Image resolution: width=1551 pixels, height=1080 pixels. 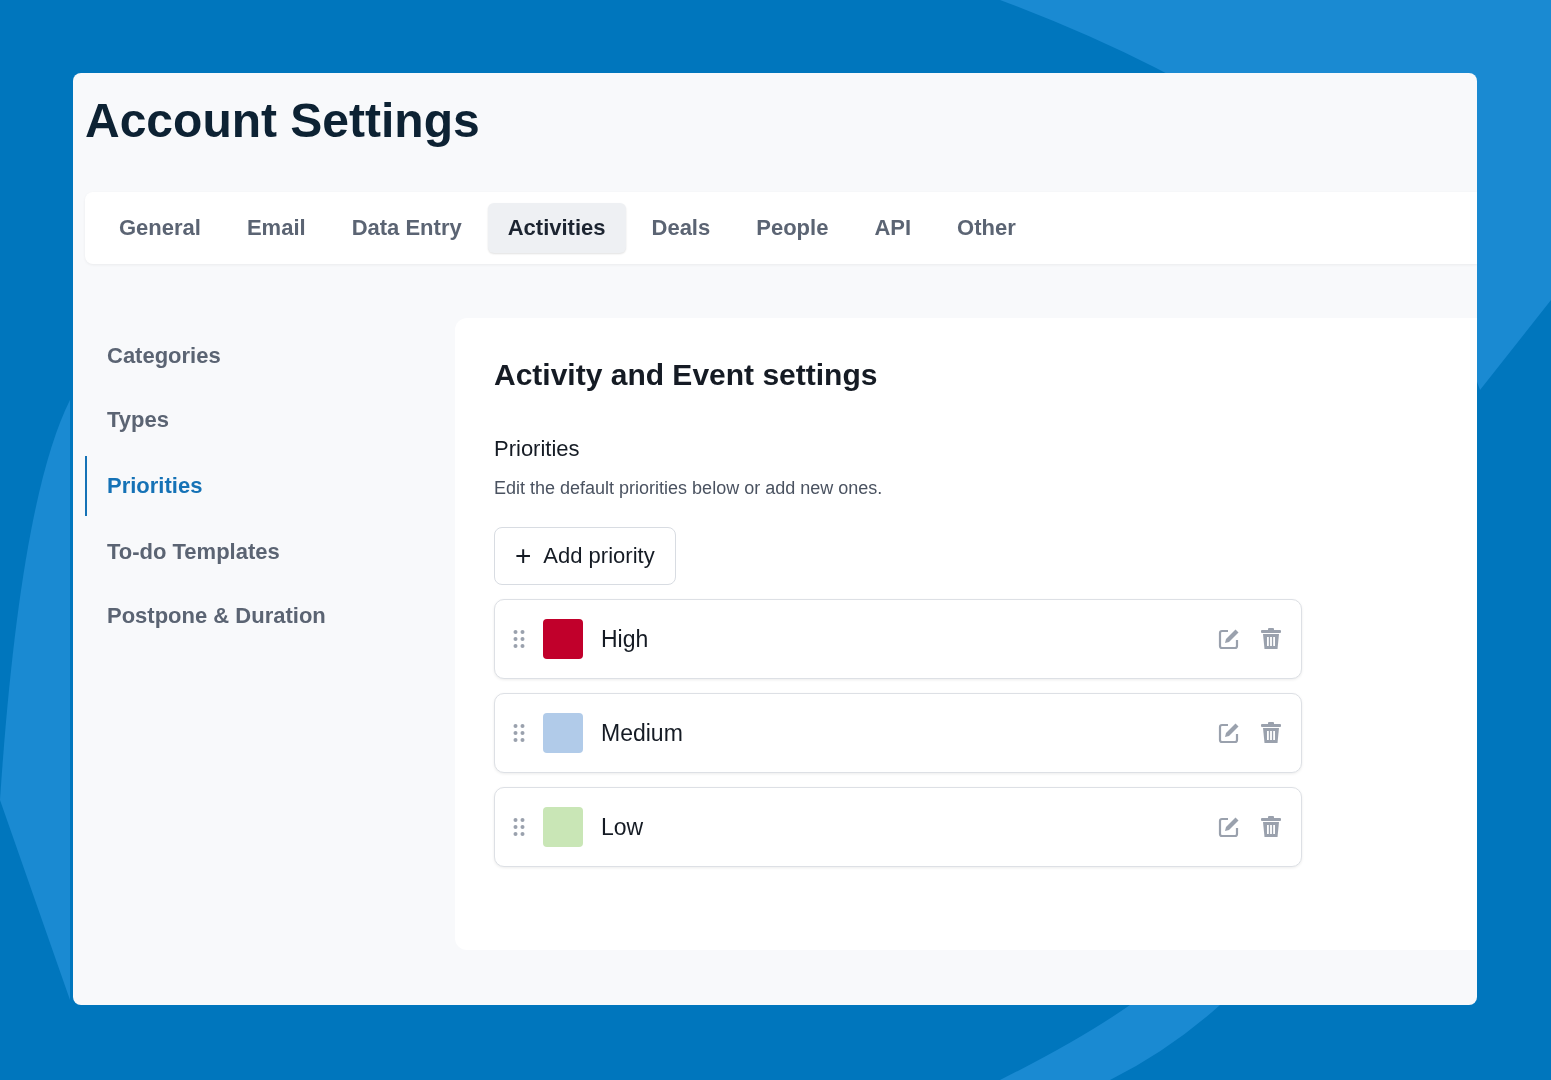 I want to click on sidebar-item: To-do Templates, so click(x=192, y=552).